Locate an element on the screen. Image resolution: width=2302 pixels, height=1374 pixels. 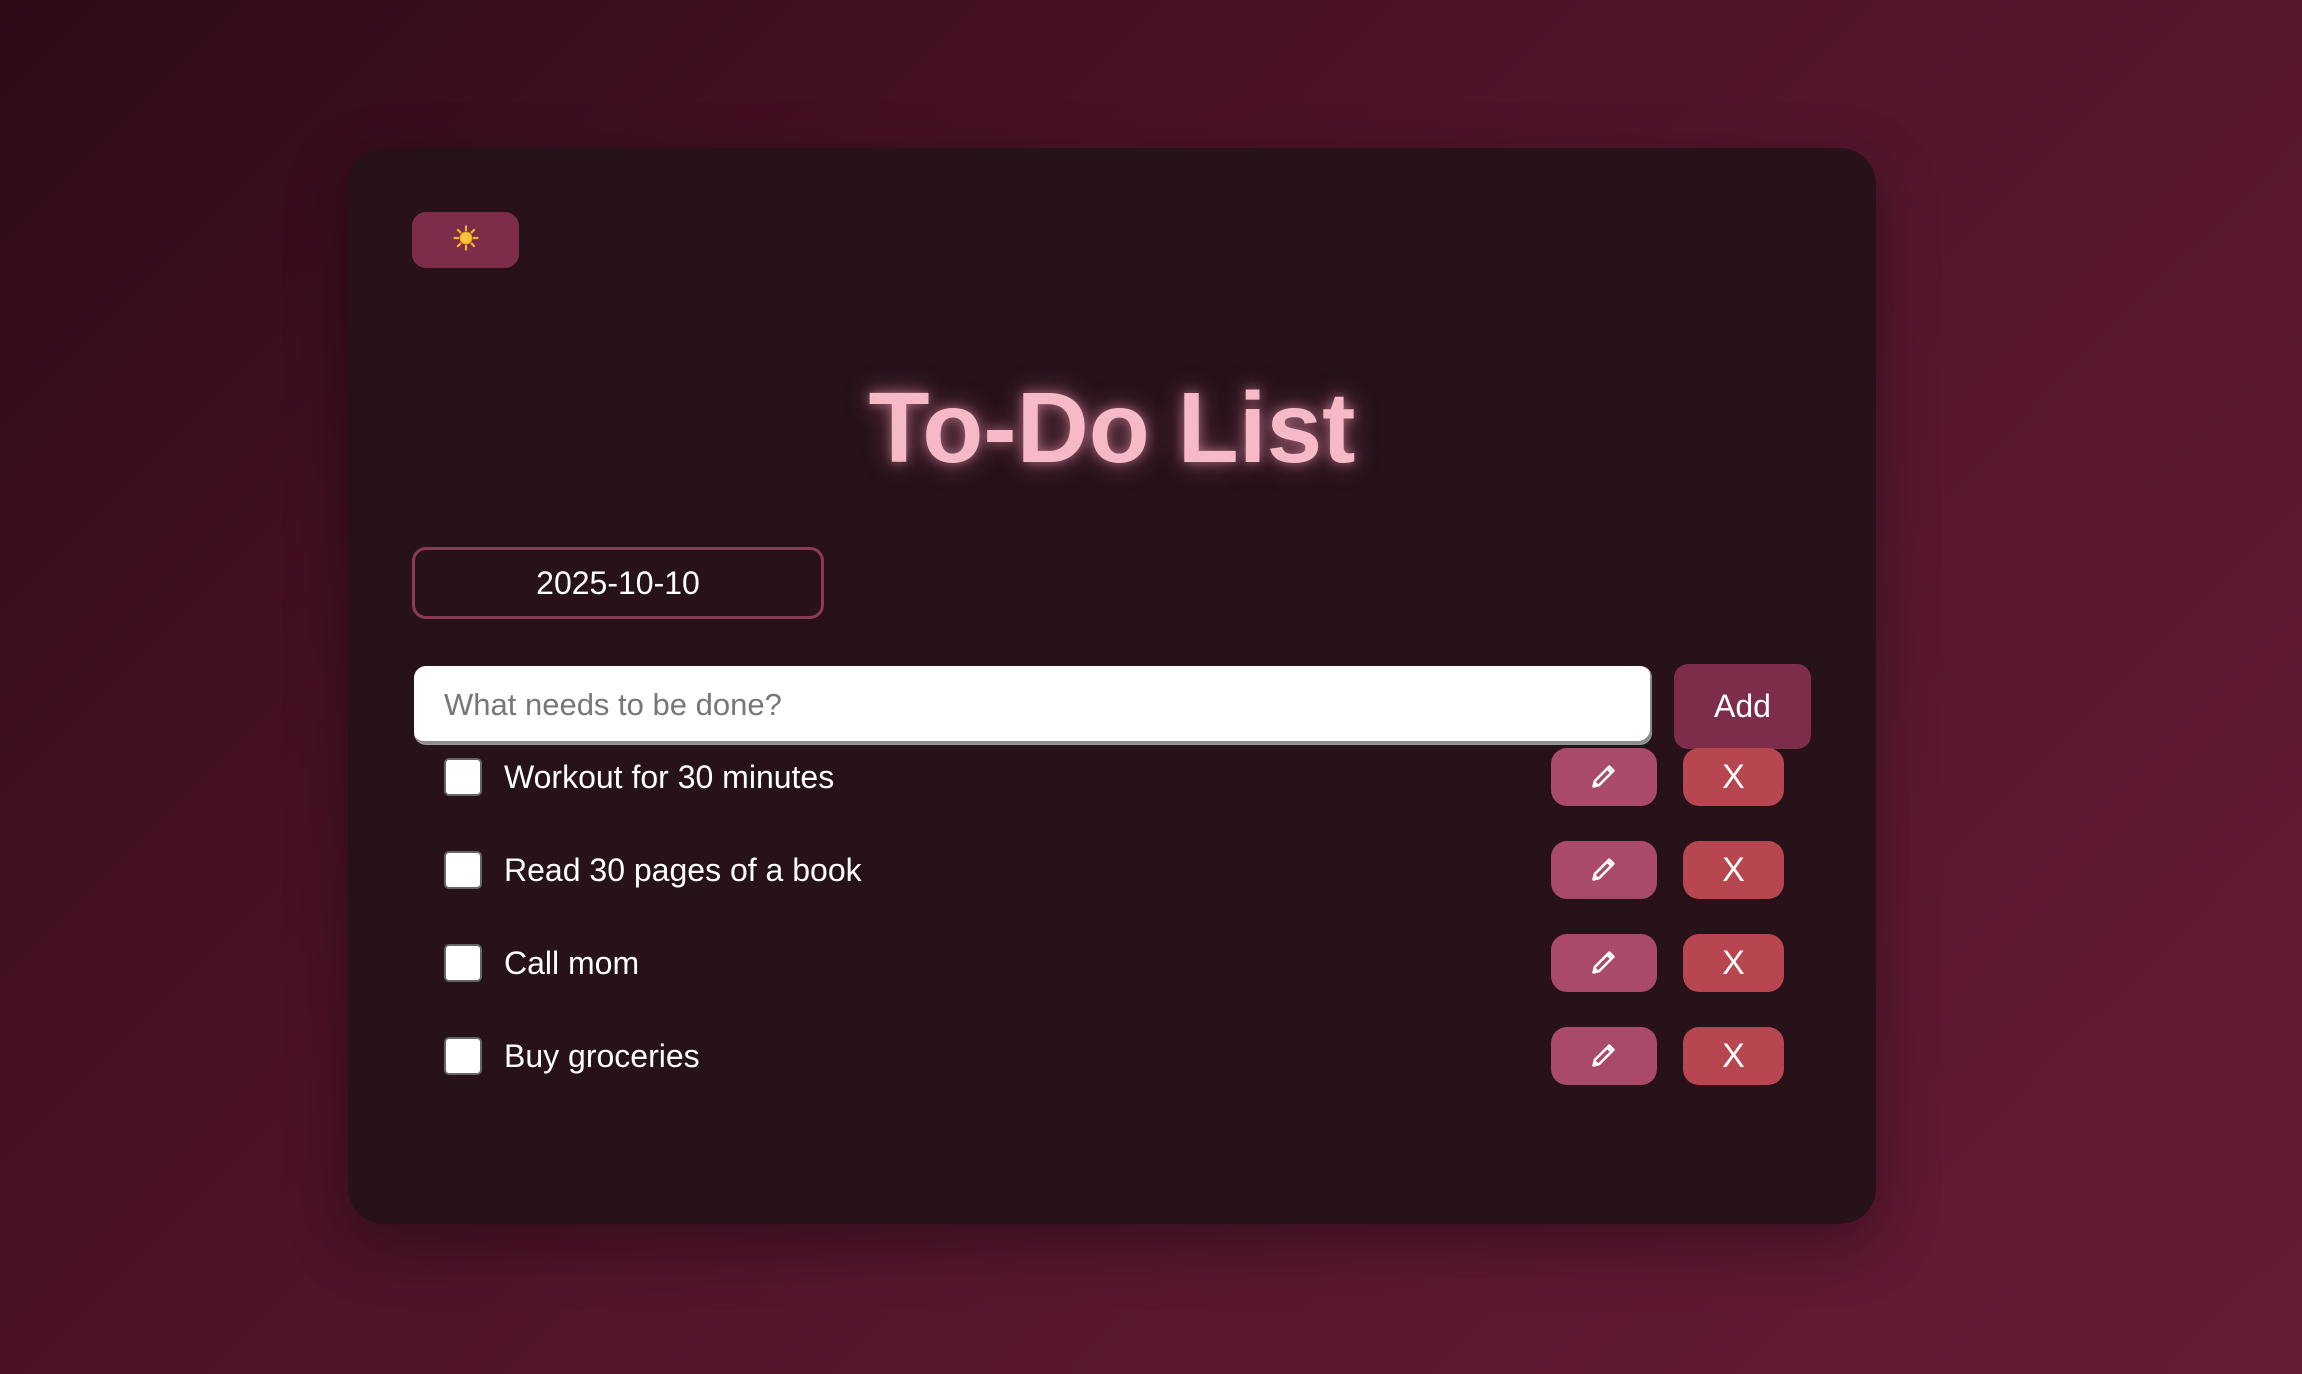
page-title: To-Do List is located at coordinates (1112, 428).